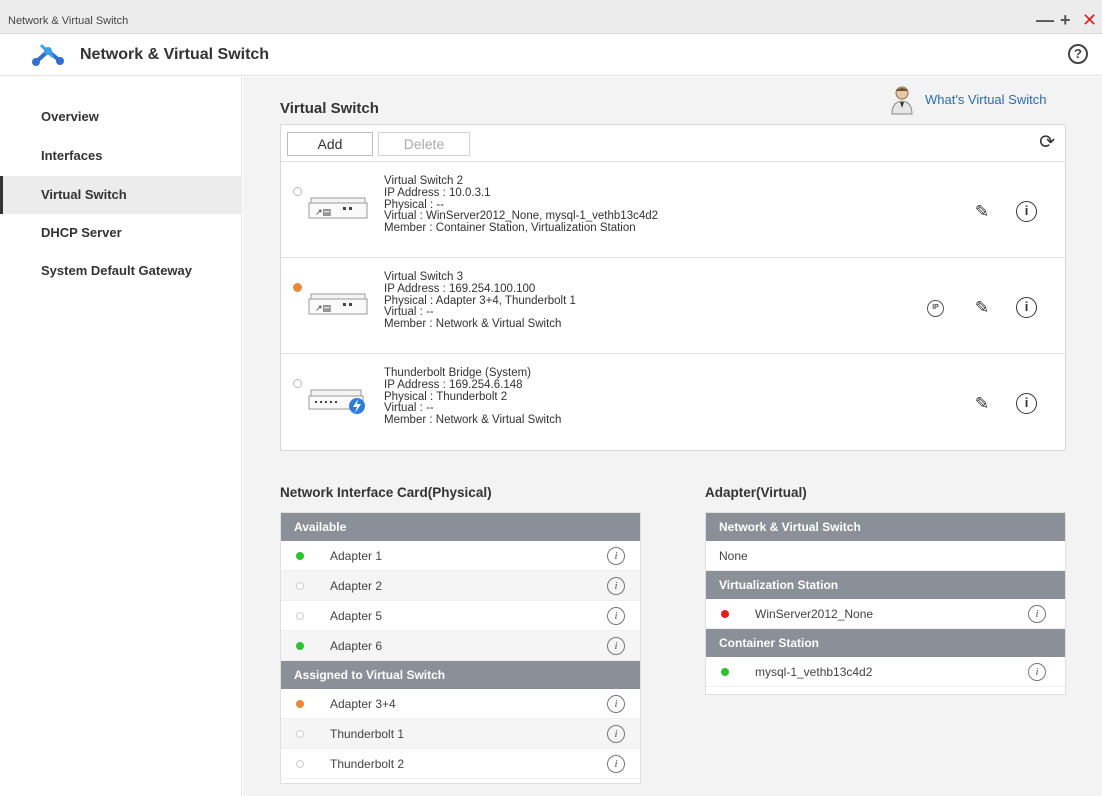  What do you see at coordinates (460, 527) in the screenshot?
I see `nic-available-header: Available` at bounding box center [460, 527].